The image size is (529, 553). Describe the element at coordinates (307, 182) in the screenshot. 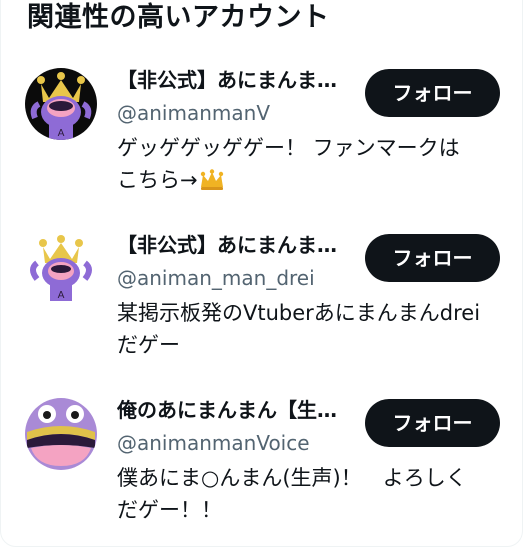

I see `bio-line: こちら→` at that location.